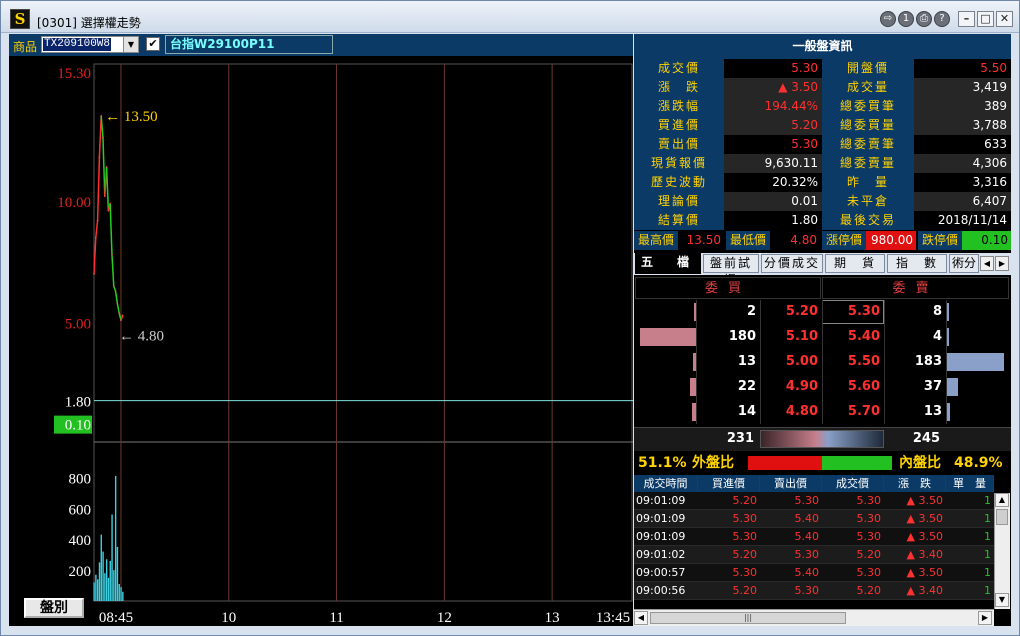 This screenshot has height=636, width=1020. What do you see at coordinates (985, 19) in the screenshot?
I see `maximize-button: □` at bounding box center [985, 19].